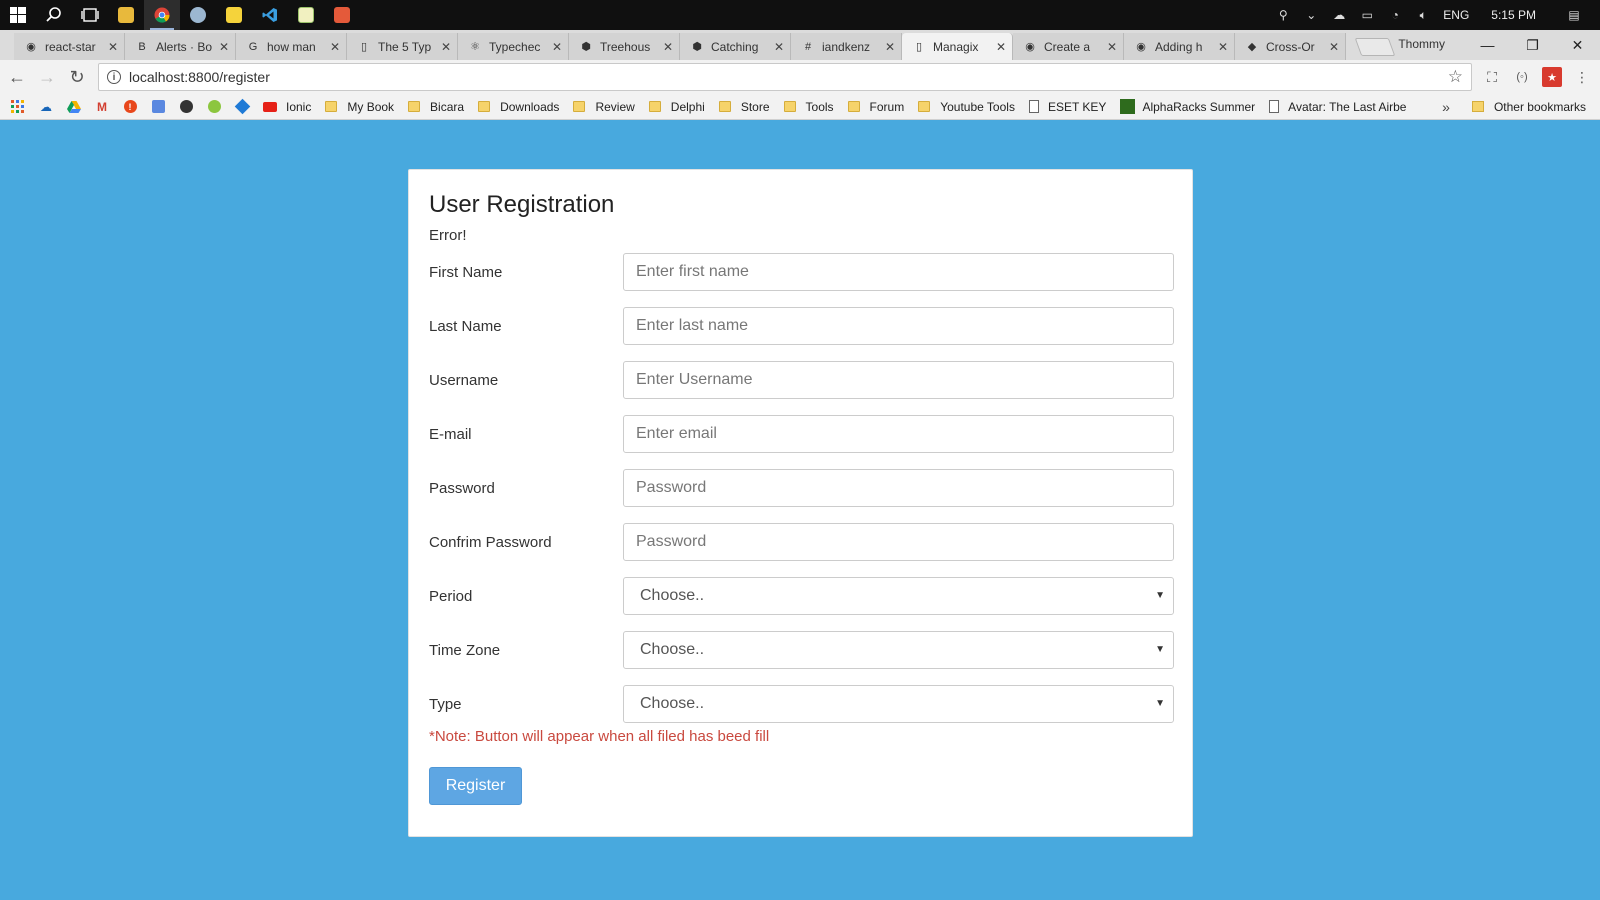 This screenshot has width=1600, height=900. What do you see at coordinates (898, 272) in the screenshot?
I see `first-name-input` at bounding box center [898, 272].